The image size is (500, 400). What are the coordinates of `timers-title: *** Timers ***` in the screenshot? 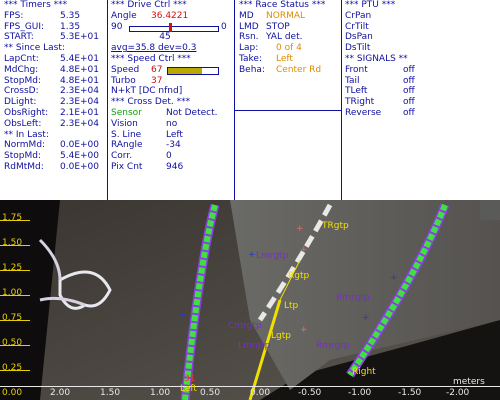 It's located at (36, 5).